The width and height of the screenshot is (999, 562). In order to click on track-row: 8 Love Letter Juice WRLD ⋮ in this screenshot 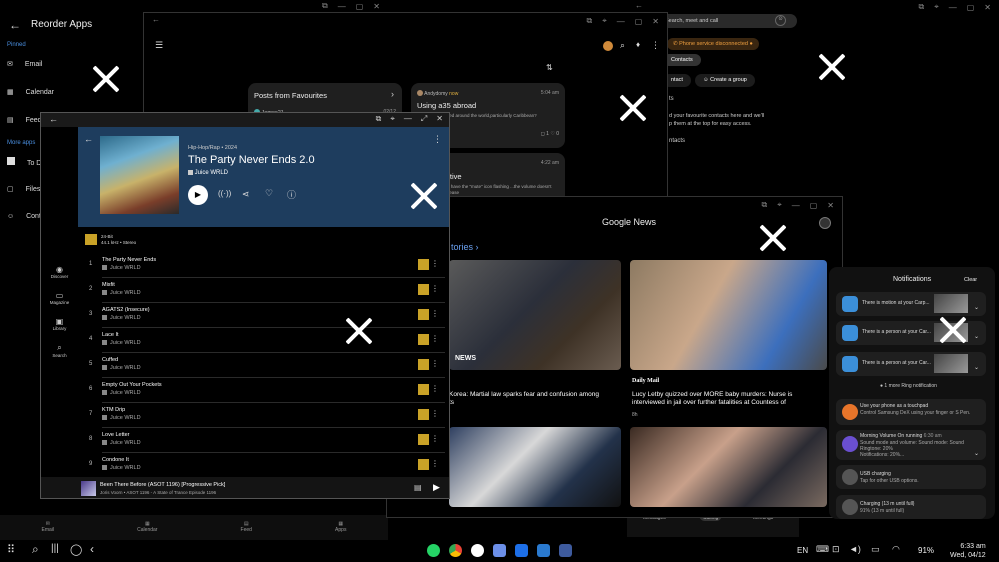, I will do `click(263, 440)`.